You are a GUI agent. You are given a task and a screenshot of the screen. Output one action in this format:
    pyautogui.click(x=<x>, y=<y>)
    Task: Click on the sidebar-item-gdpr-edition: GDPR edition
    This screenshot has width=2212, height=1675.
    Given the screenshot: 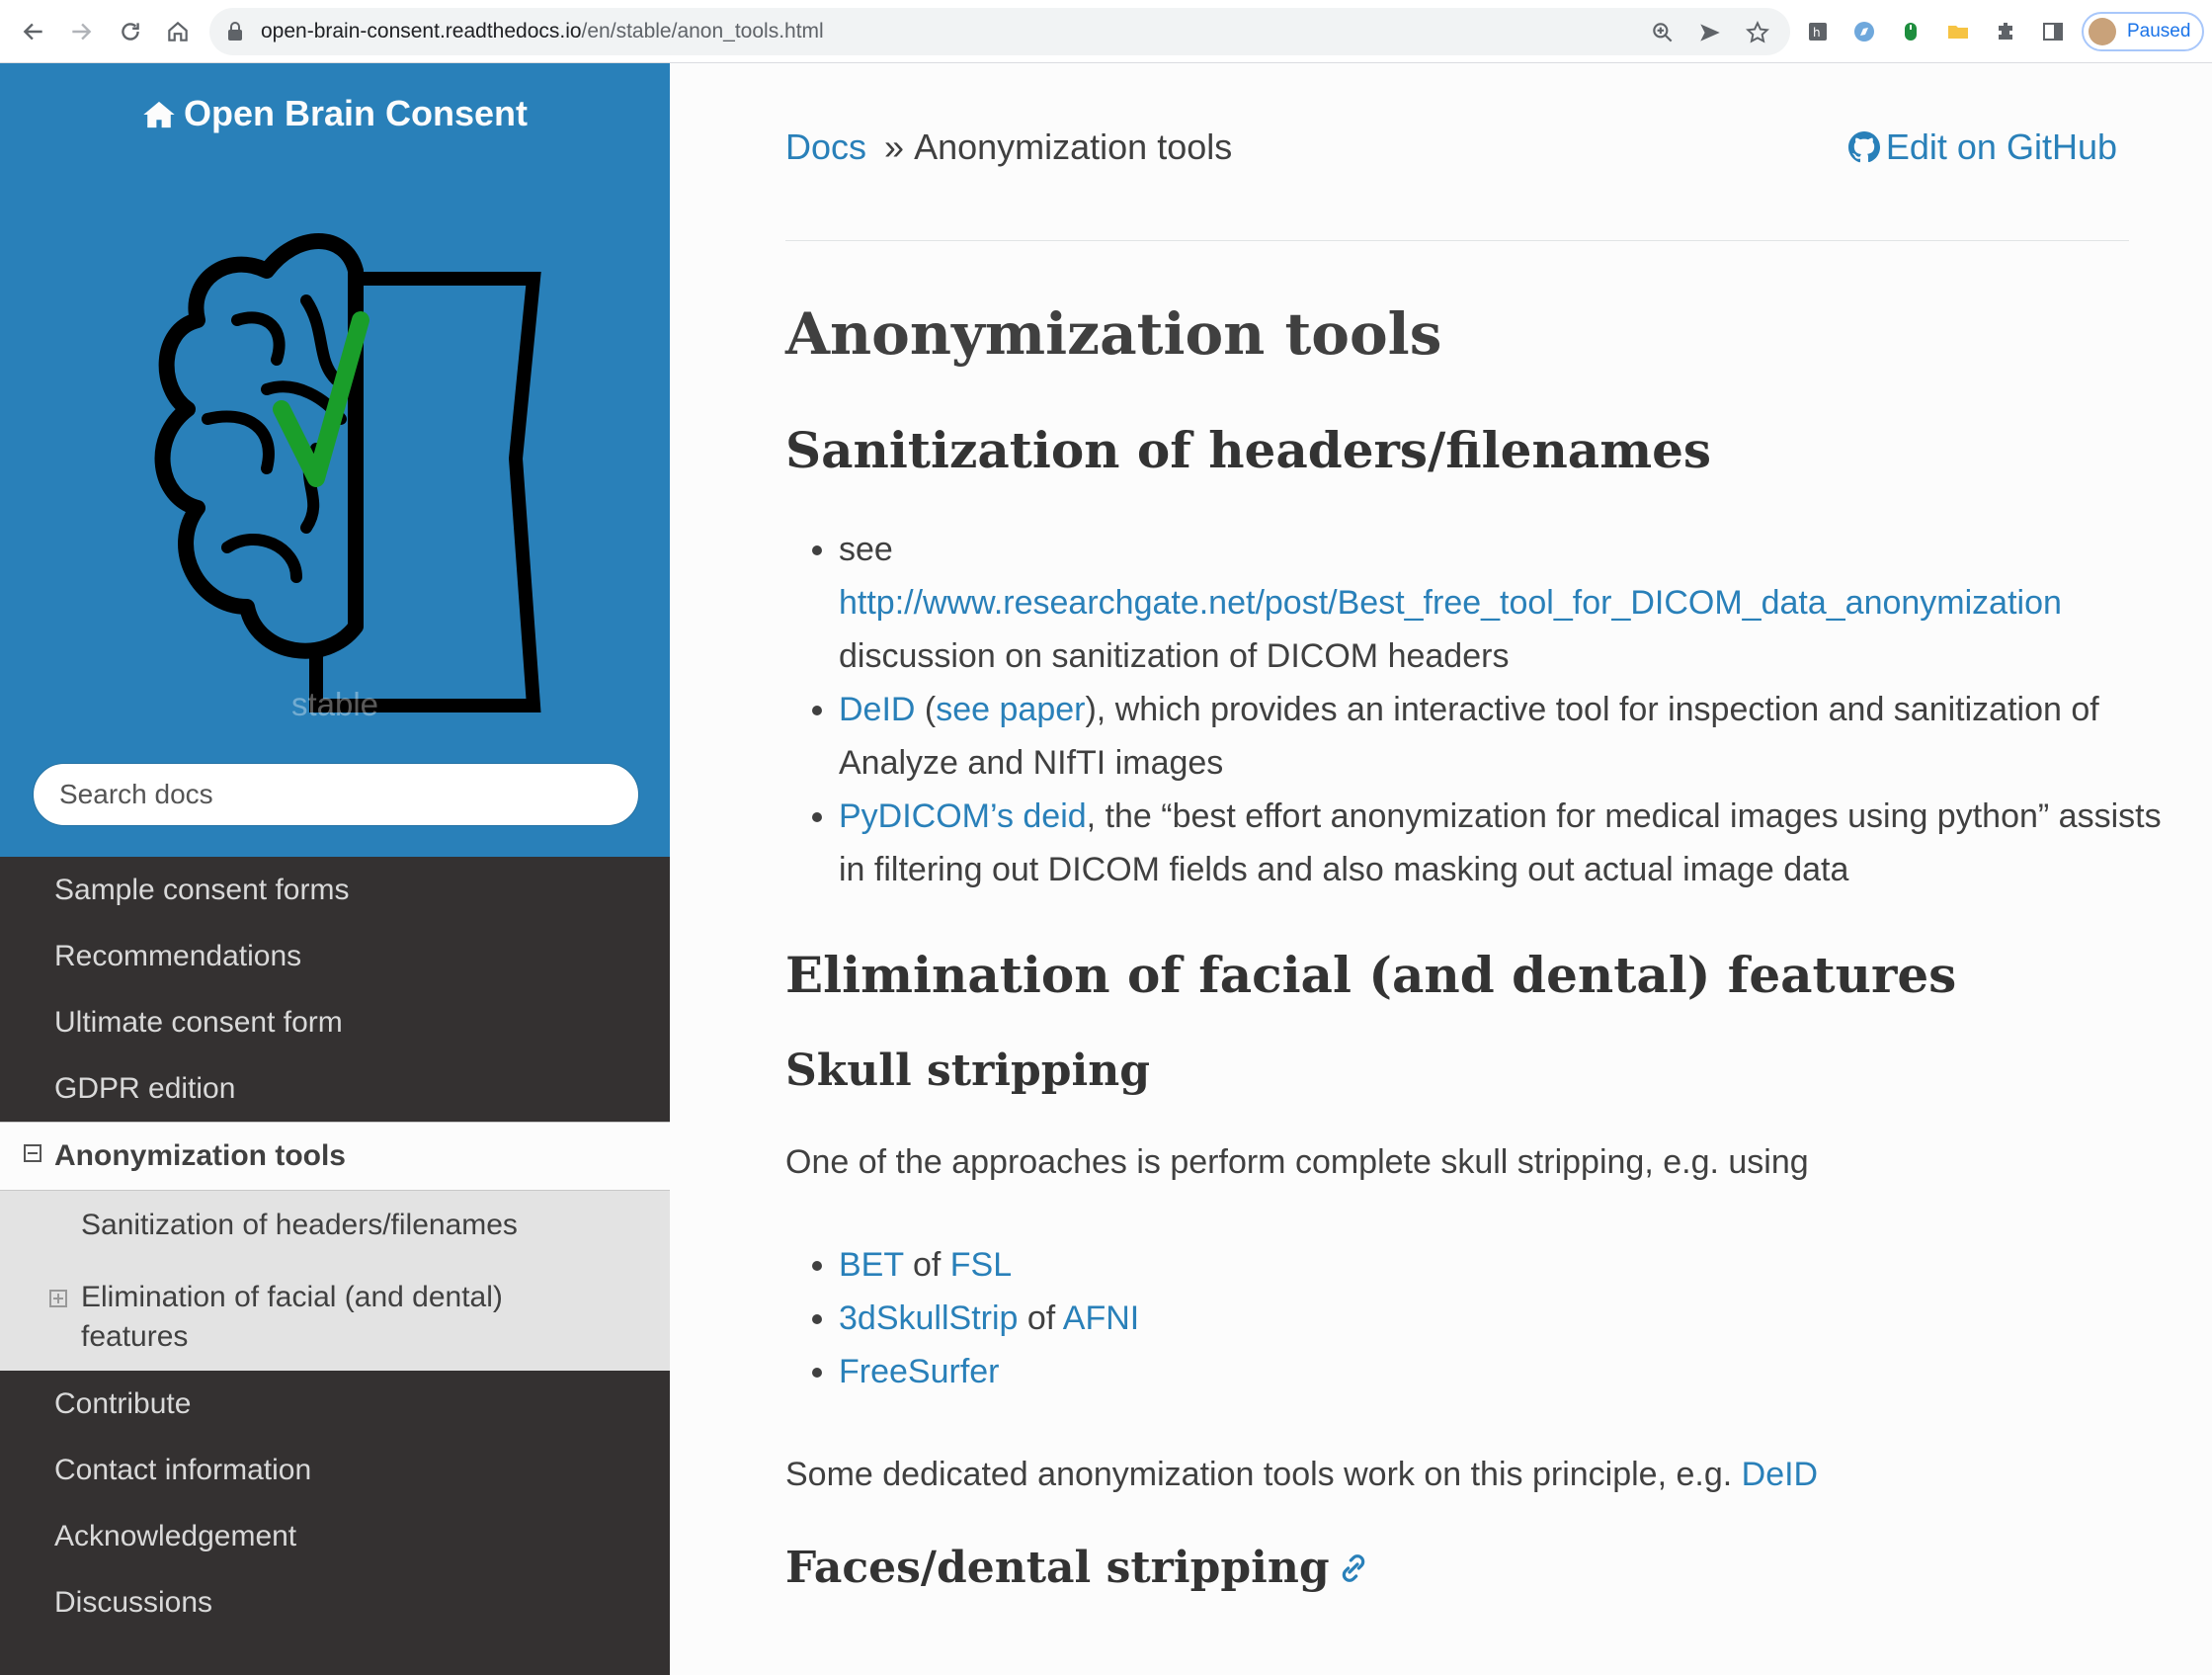 What is the action you would take?
    pyautogui.click(x=335, y=1088)
    